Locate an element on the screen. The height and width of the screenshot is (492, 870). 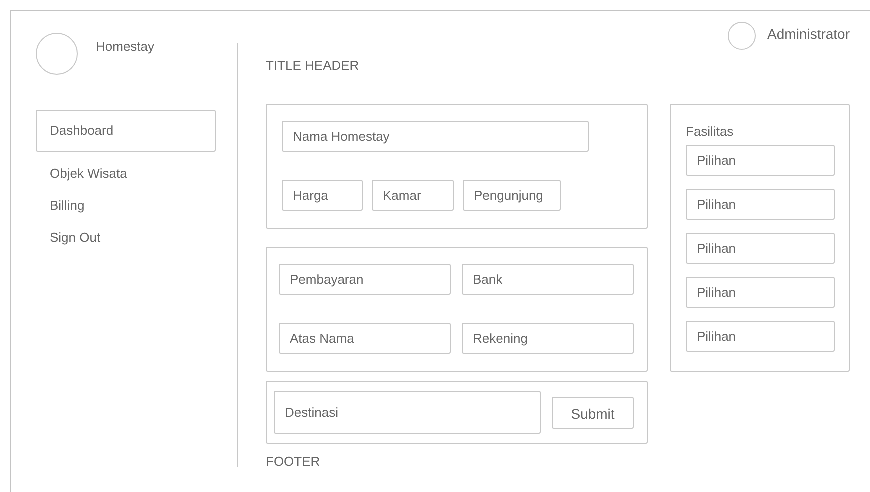
input-field: Rekening is located at coordinates (548, 338).